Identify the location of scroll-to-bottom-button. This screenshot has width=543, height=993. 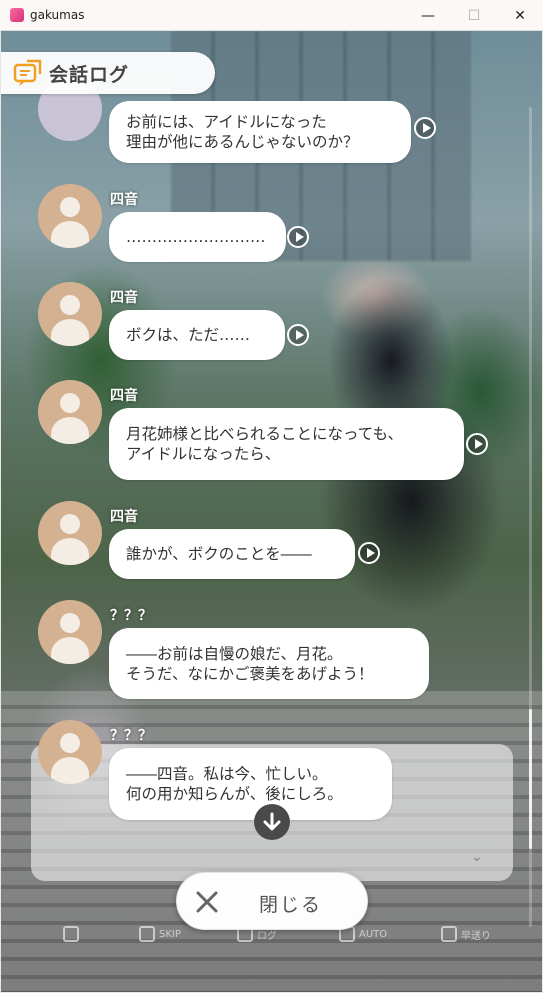
(272, 822).